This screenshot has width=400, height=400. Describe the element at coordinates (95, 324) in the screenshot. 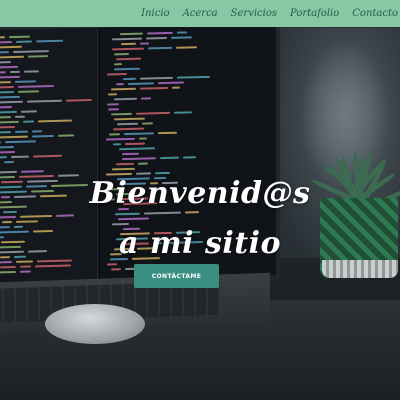

I see `mouse-image` at that location.